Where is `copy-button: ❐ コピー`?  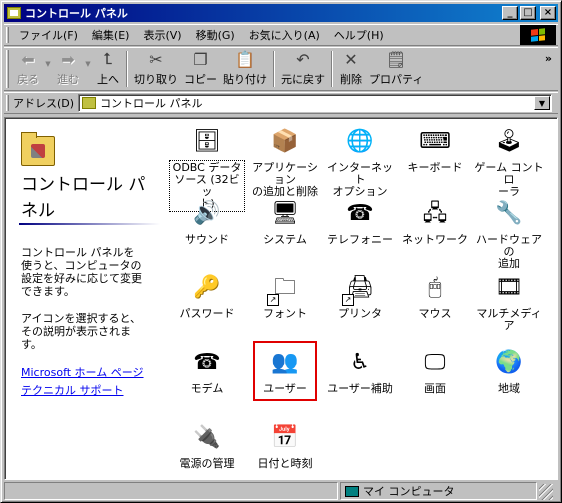
copy-button: ❐ コピー is located at coordinates (200, 69).